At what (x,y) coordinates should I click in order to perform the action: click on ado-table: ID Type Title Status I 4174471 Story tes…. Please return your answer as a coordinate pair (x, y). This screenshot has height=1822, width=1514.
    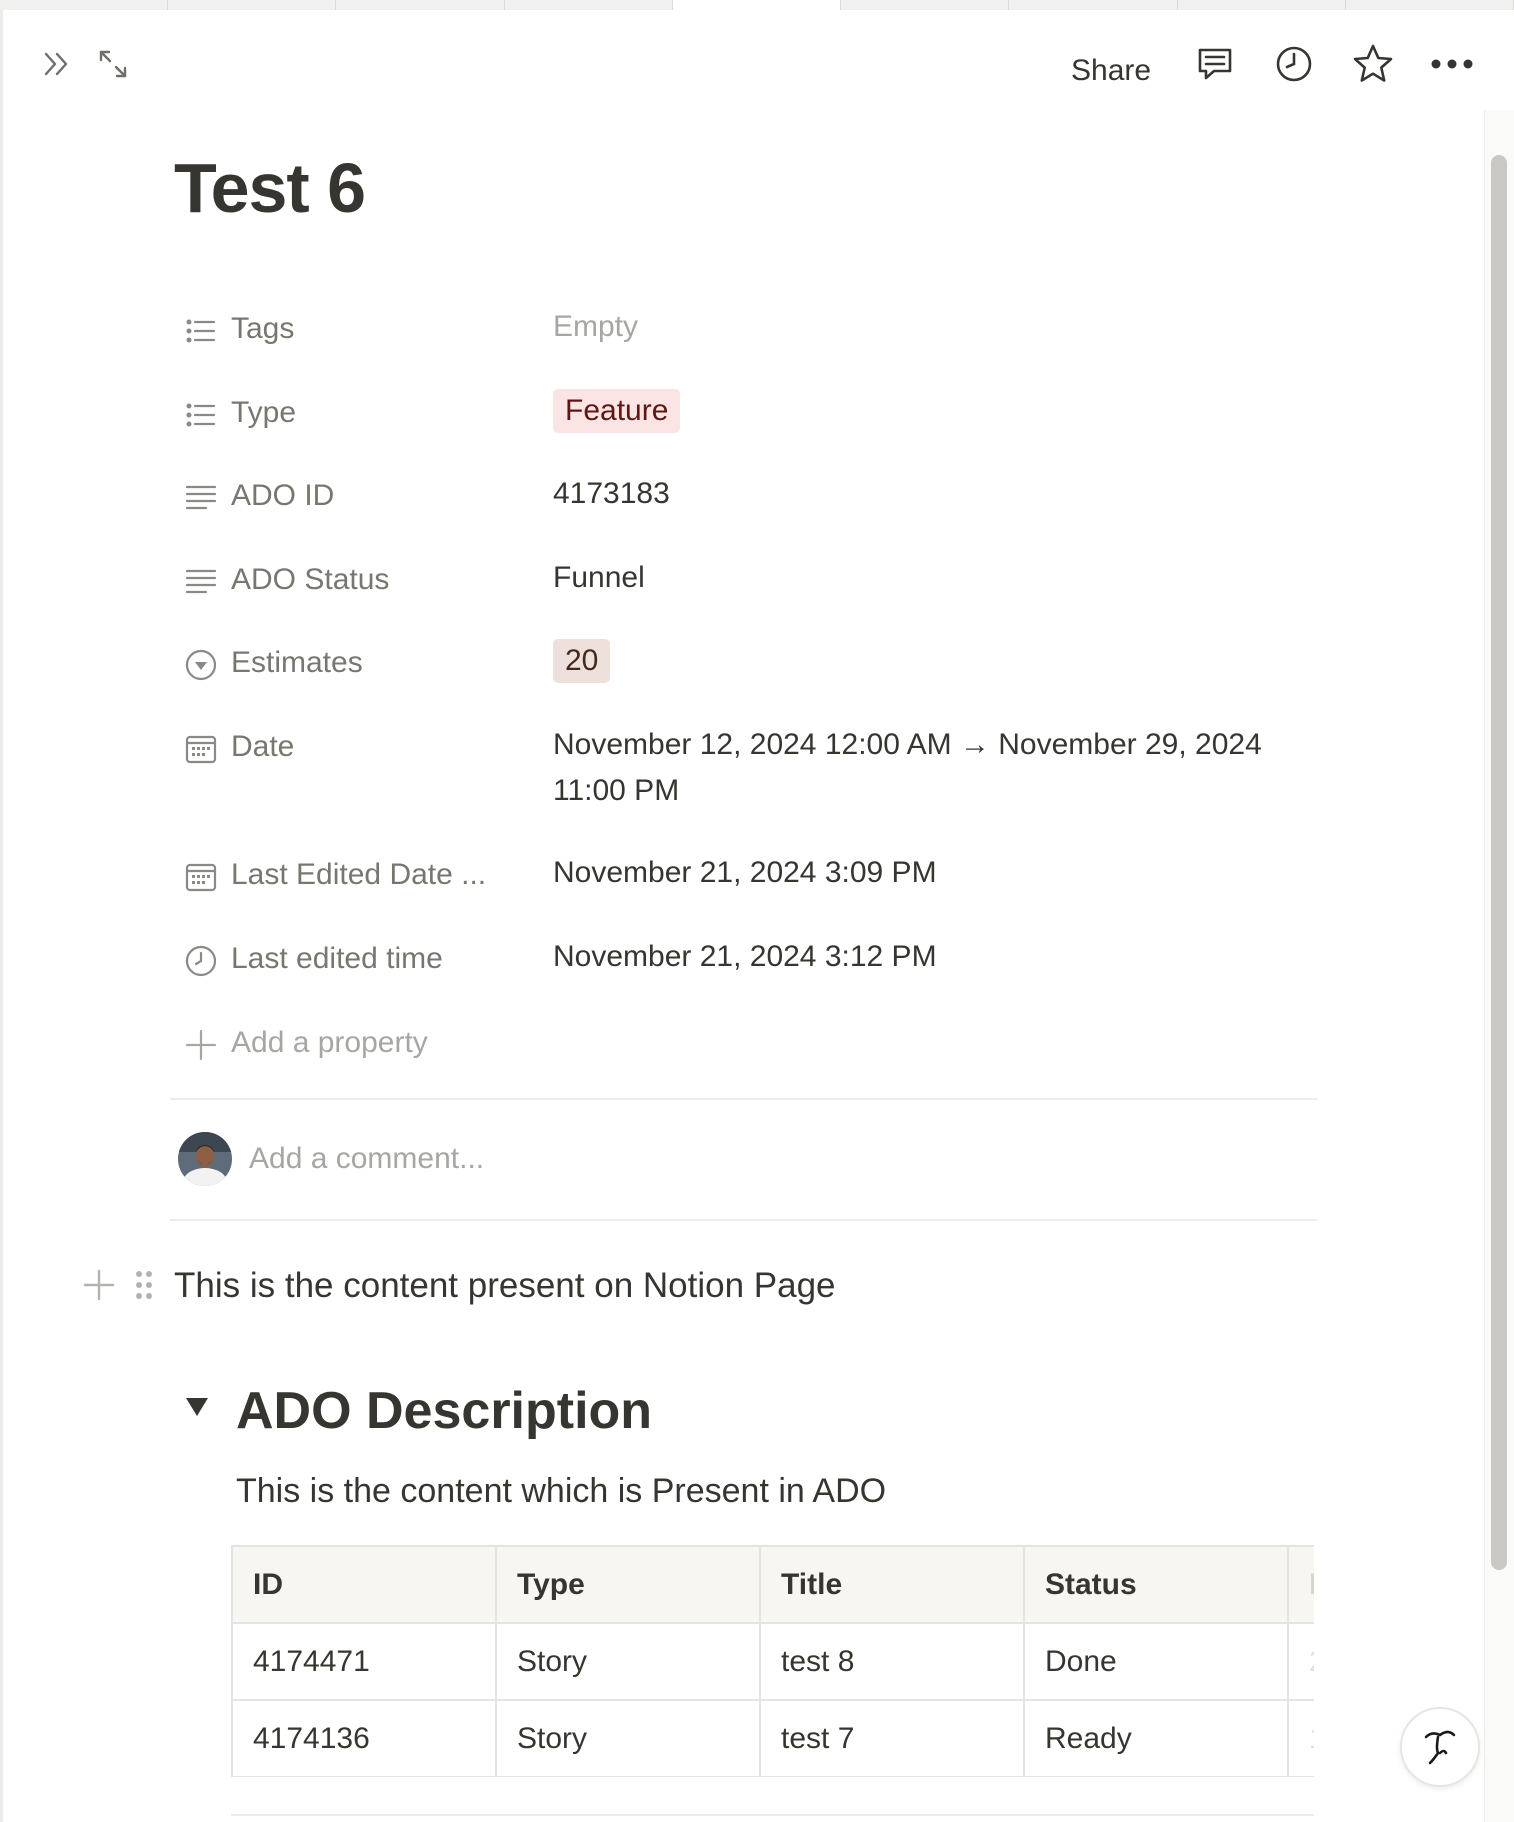
    Looking at the image, I should click on (772, 1661).